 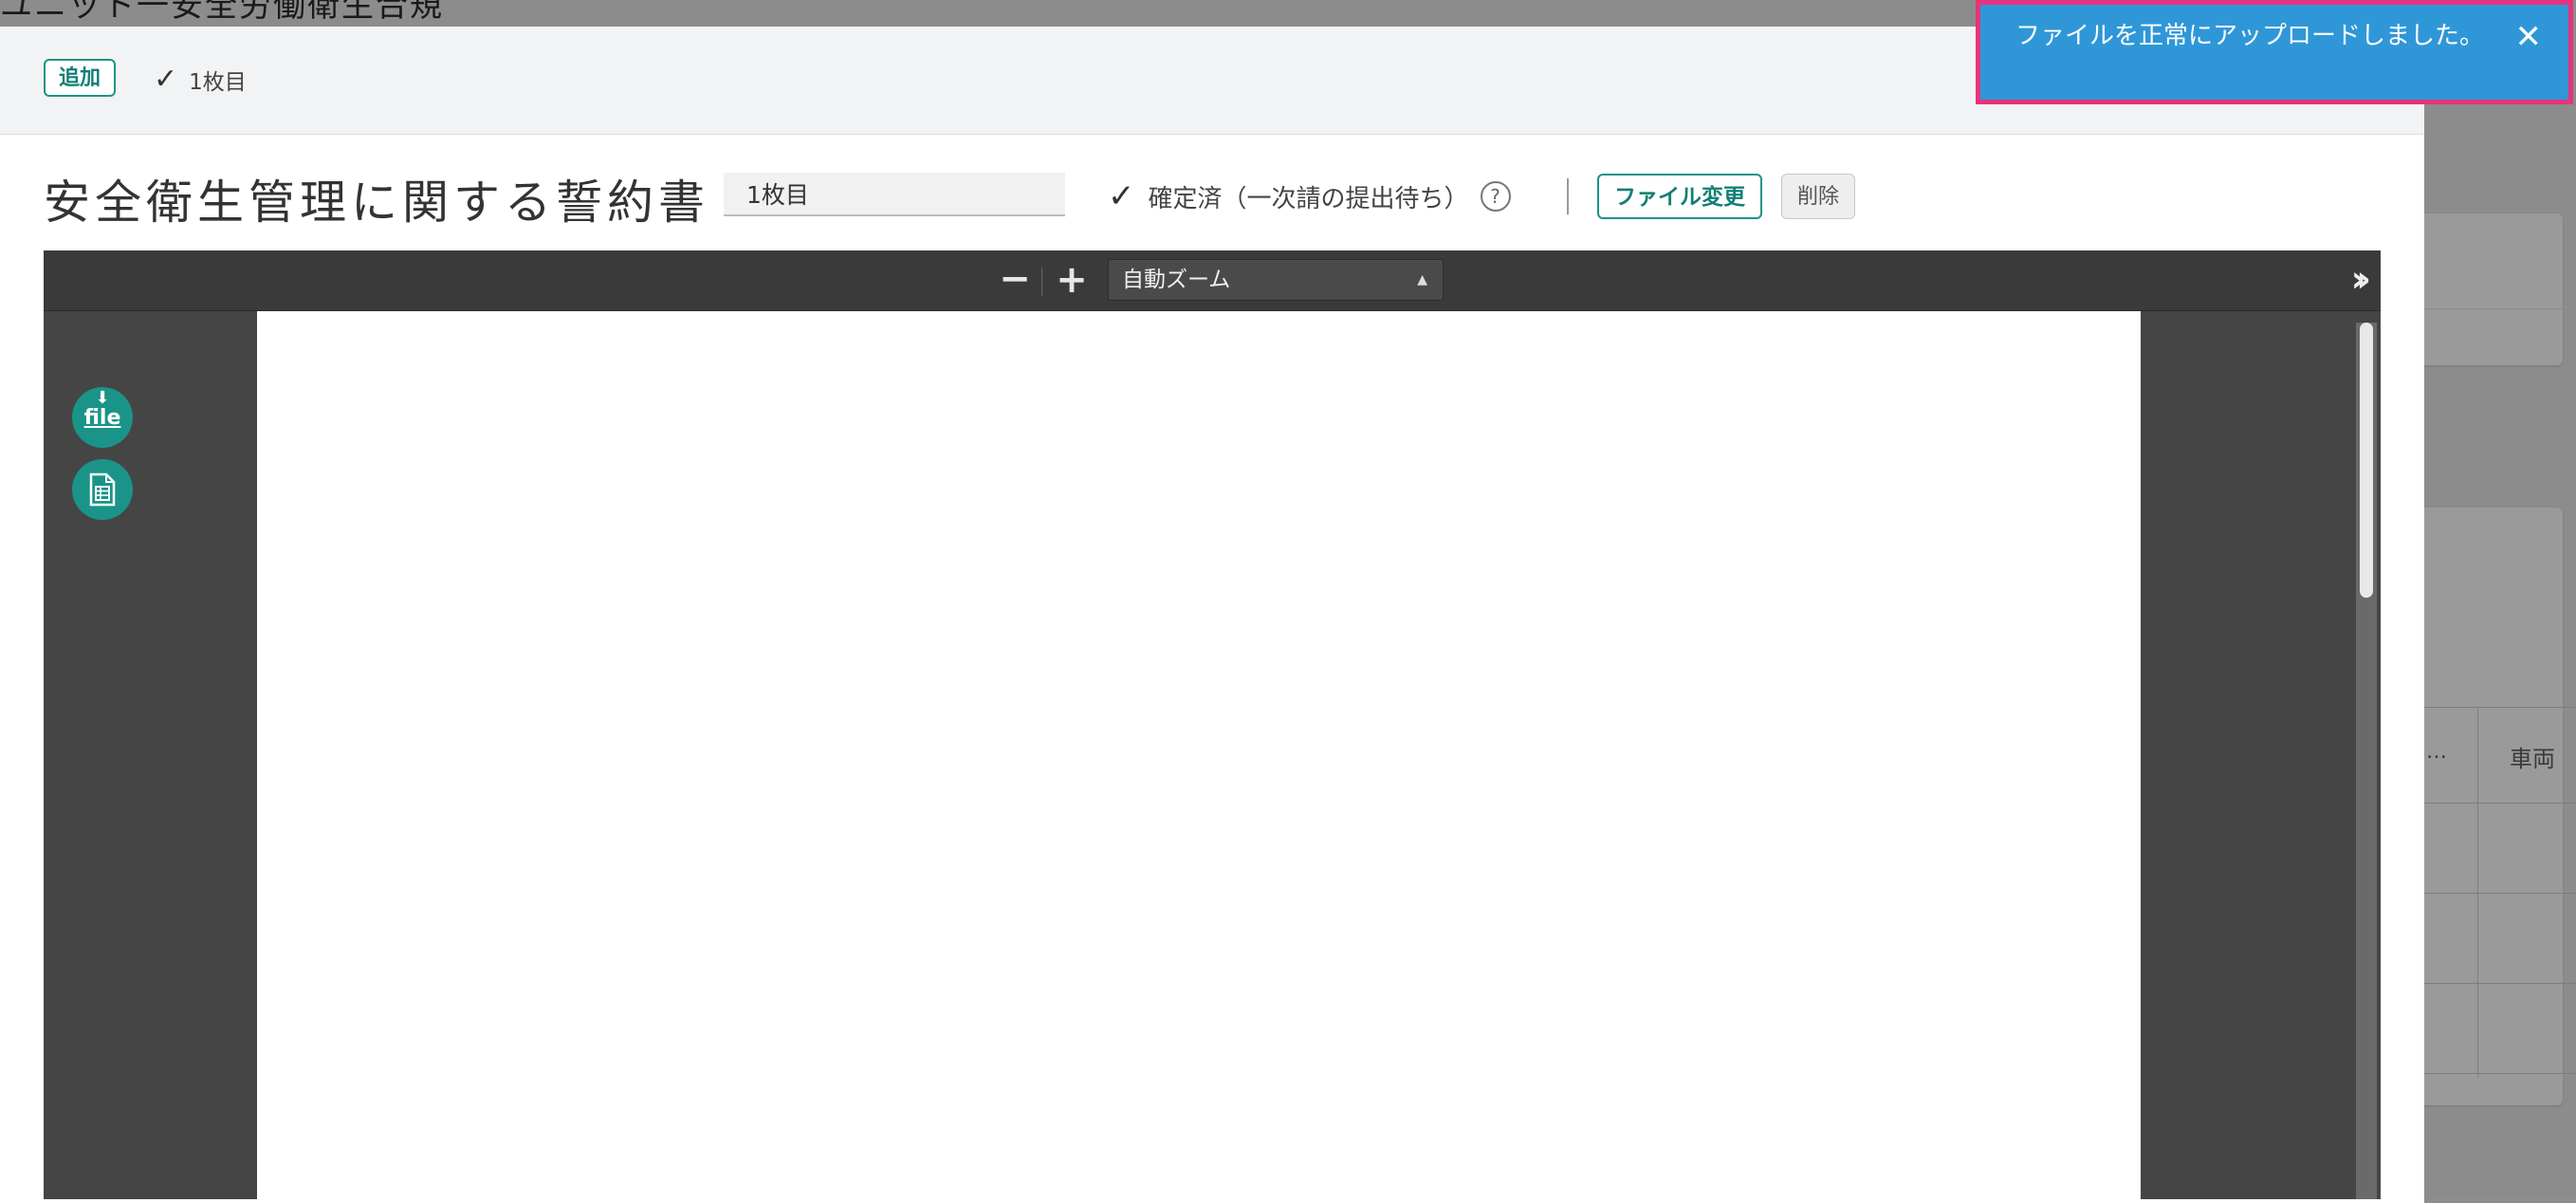 What do you see at coordinates (80, 78) in the screenshot?
I see `add-button: 追加` at bounding box center [80, 78].